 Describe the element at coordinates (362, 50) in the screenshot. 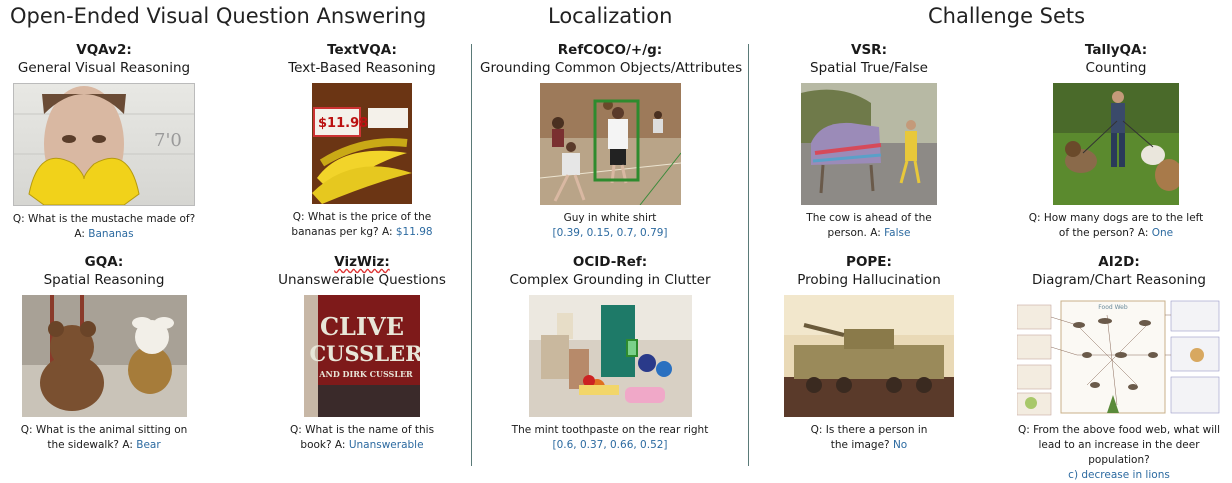

I see `dataset-name: TextVQA:` at that location.